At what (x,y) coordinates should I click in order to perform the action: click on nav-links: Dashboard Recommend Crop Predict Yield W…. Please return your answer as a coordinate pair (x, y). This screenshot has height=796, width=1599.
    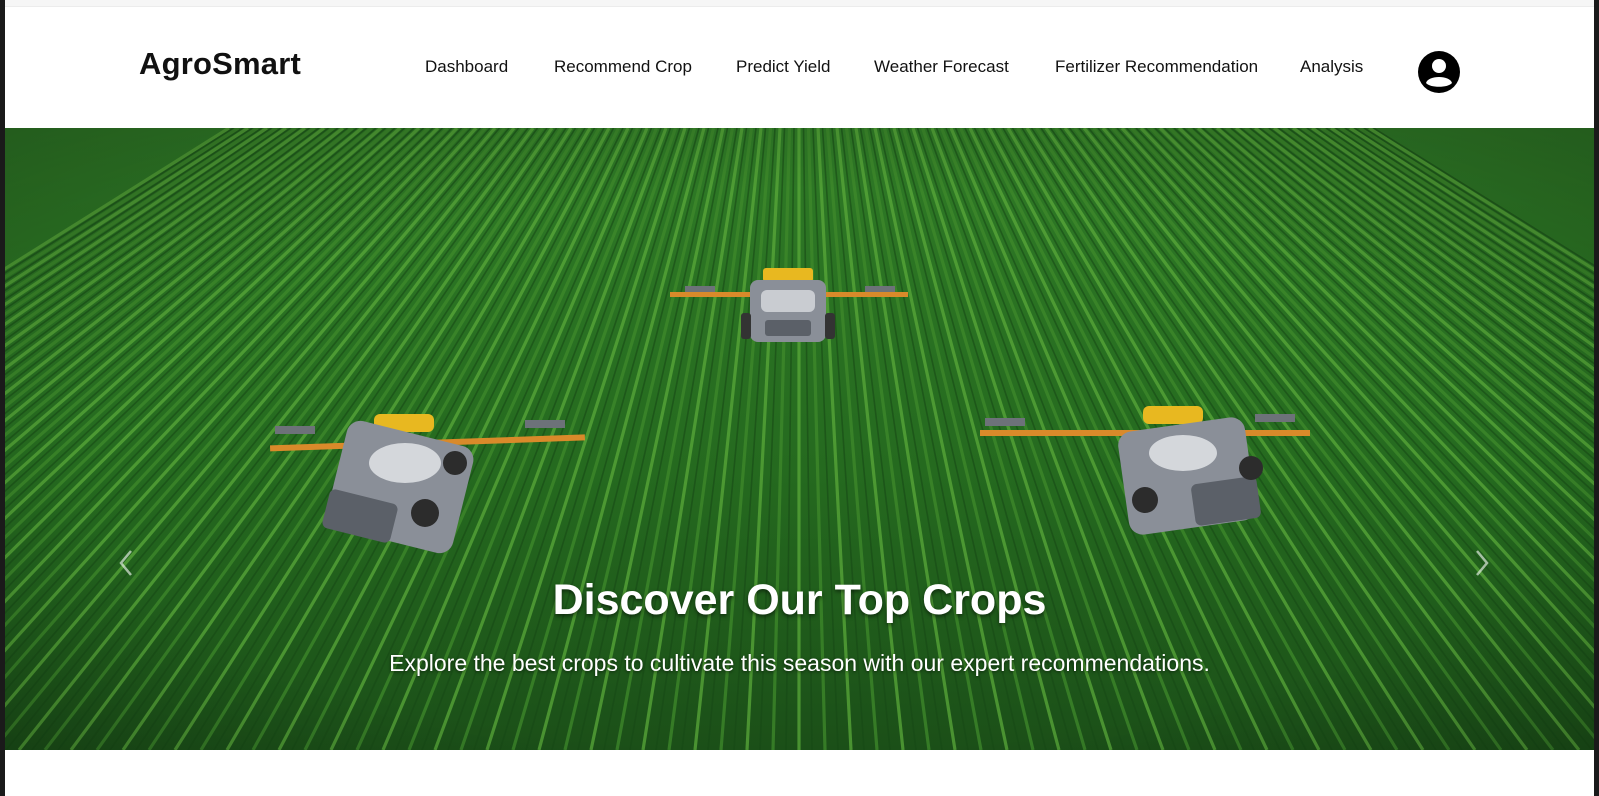
    Looking at the image, I should click on (799, 69).